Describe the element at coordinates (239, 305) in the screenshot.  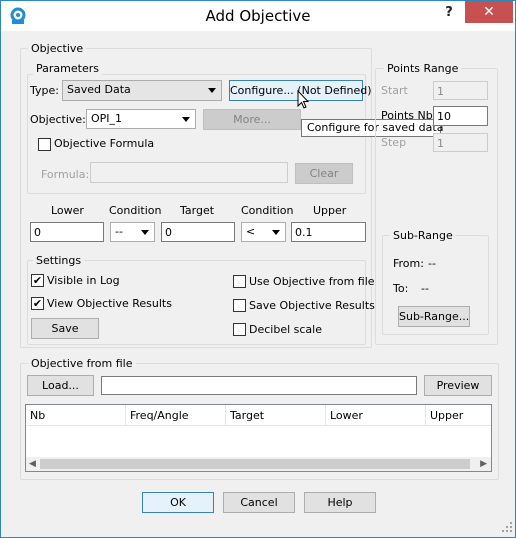
I see `save-results-checkbox` at that location.